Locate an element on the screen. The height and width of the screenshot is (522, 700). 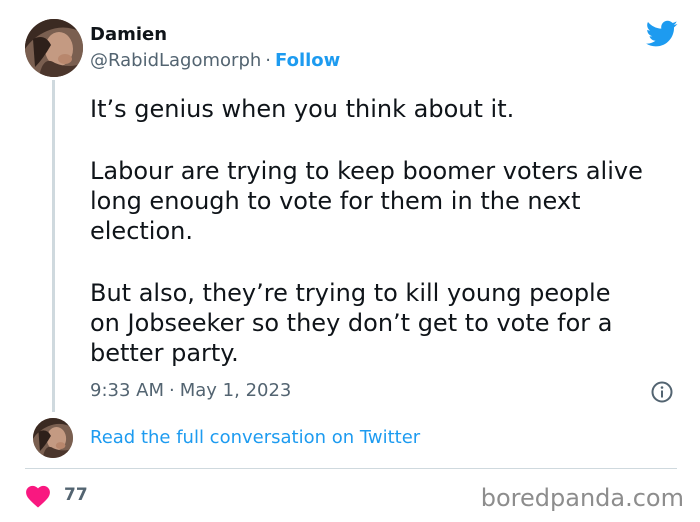
tweet-time: 9:33 AM is located at coordinates (127, 390).